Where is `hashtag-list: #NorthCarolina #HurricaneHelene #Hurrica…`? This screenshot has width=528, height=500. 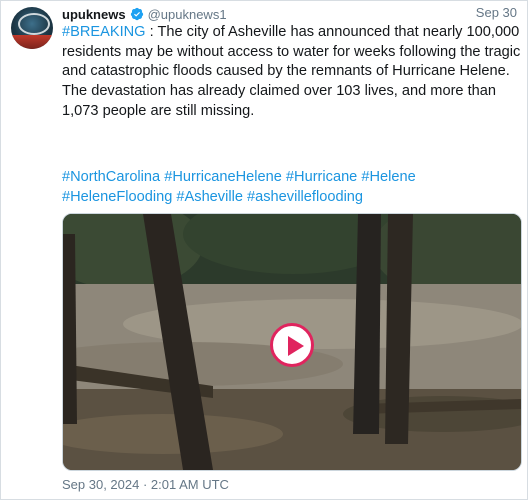
hashtag-list: #NorthCarolina #HurricaneHelene #Hurrica… is located at coordinates (292, 187).